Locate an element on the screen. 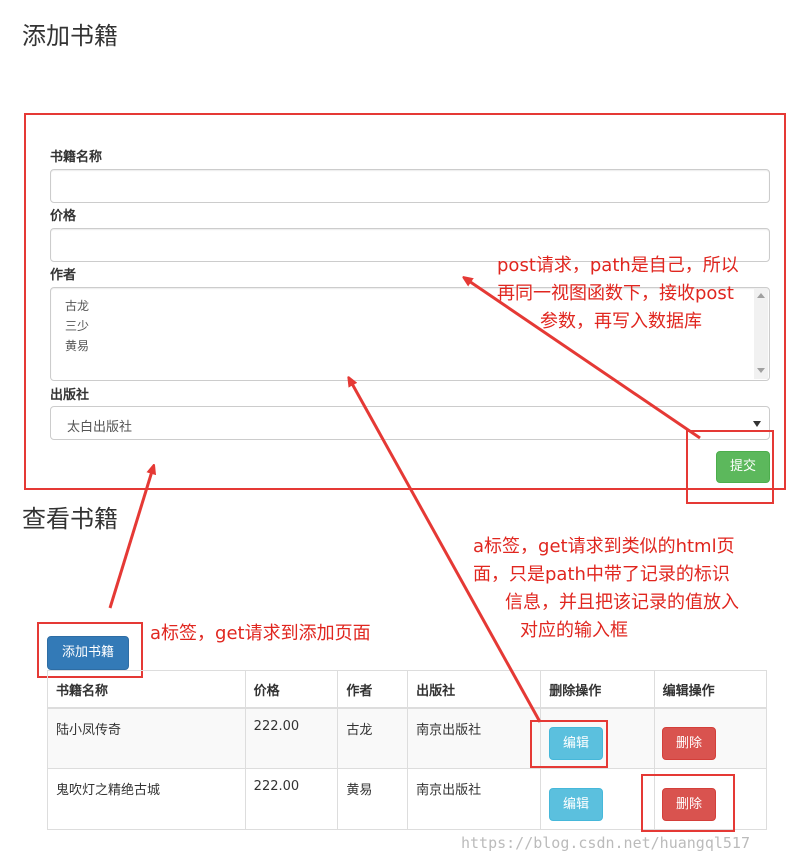 This screenshot has height=861, width=793. watermark: https://blog.csdn.net/huangql517 is located at coordinates (605, 843).